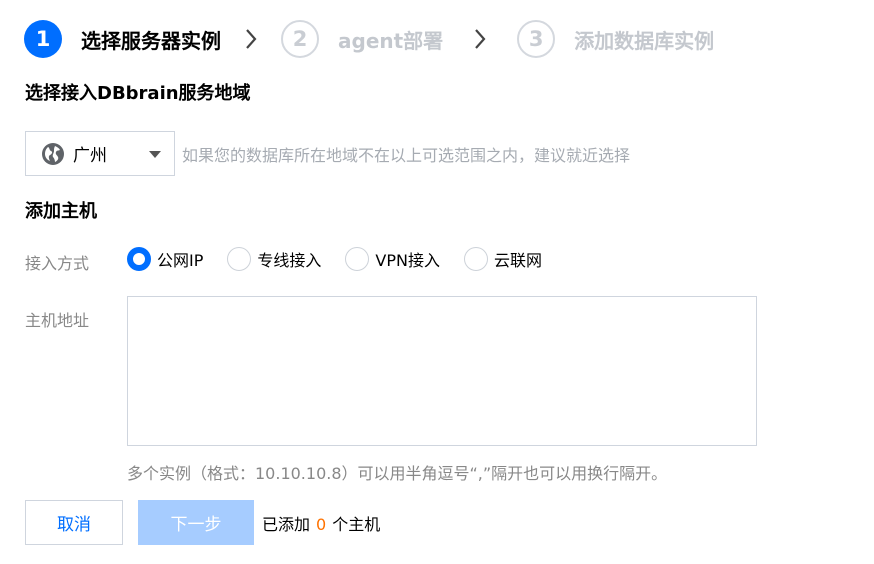 This screenshot has width=874, height=564. What do you see at coordinates (180, 260) in the screenshot?
I see `radio-label: 公网IP` at bounding box center [180, 260].